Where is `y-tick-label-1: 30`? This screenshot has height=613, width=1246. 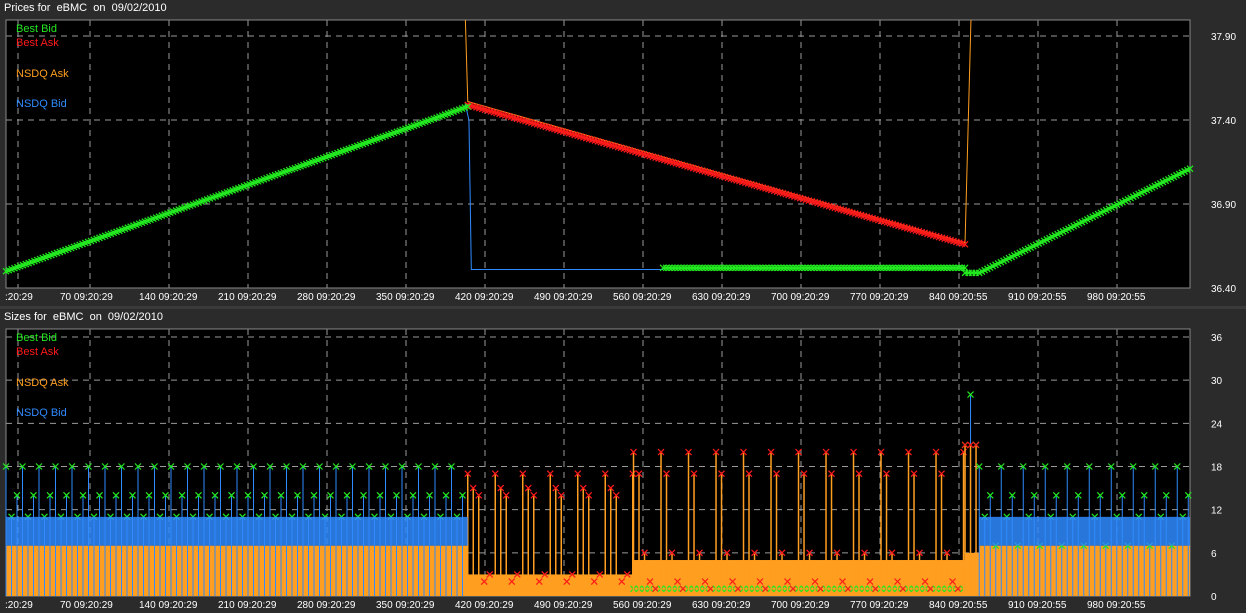
y-tick-label-1: 30 is located at coordinates (1217, 381).